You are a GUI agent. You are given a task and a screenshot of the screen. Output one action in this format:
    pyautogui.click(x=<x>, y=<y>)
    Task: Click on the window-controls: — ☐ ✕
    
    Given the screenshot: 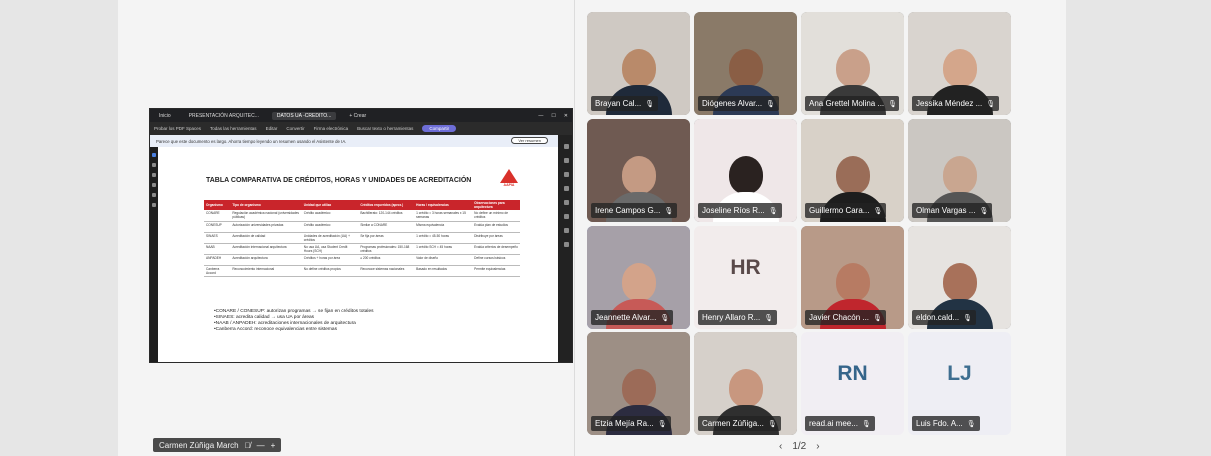 What is the action you would take?
    pyautogui.click(x=555, y=116)
    